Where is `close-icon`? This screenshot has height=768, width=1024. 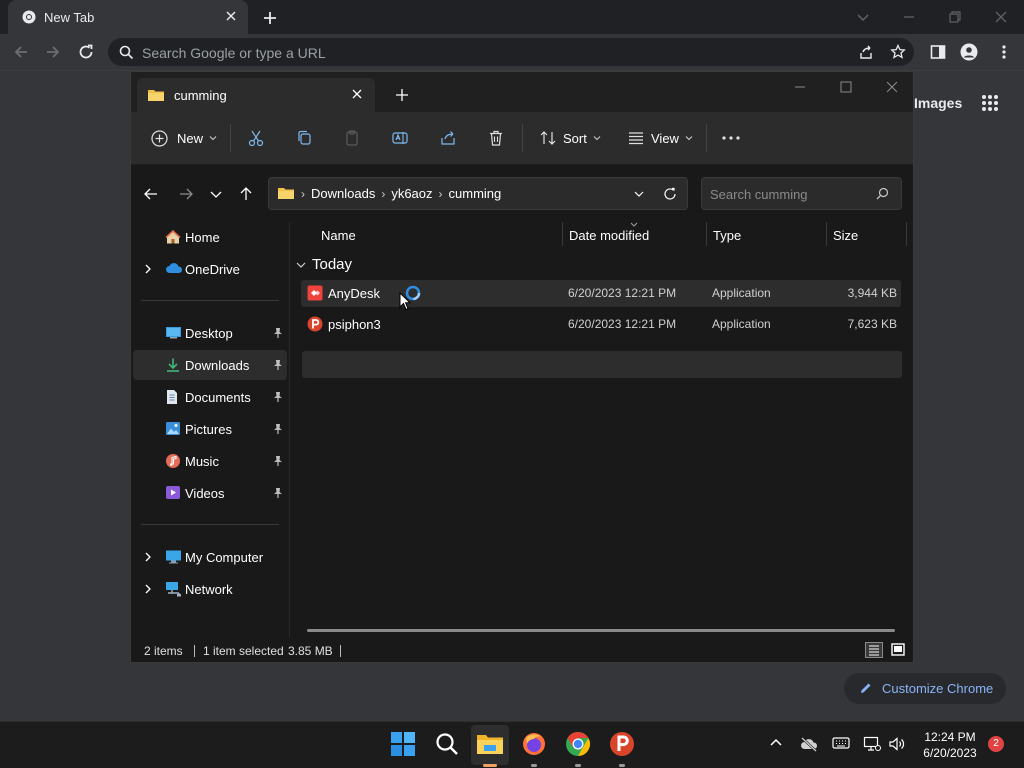
close-icon is located at coordinates (231, 16).